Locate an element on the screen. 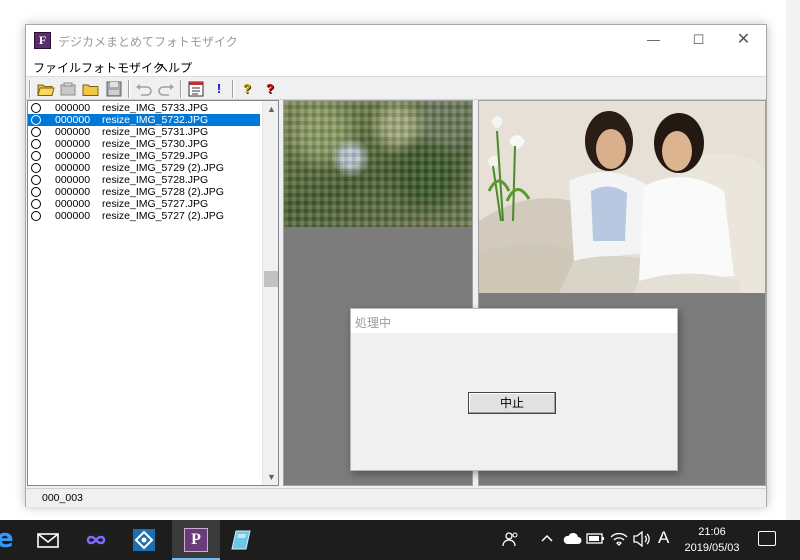 This screenshot has width=800, height=560. cloud-icon is located at coordinates (572, 539).